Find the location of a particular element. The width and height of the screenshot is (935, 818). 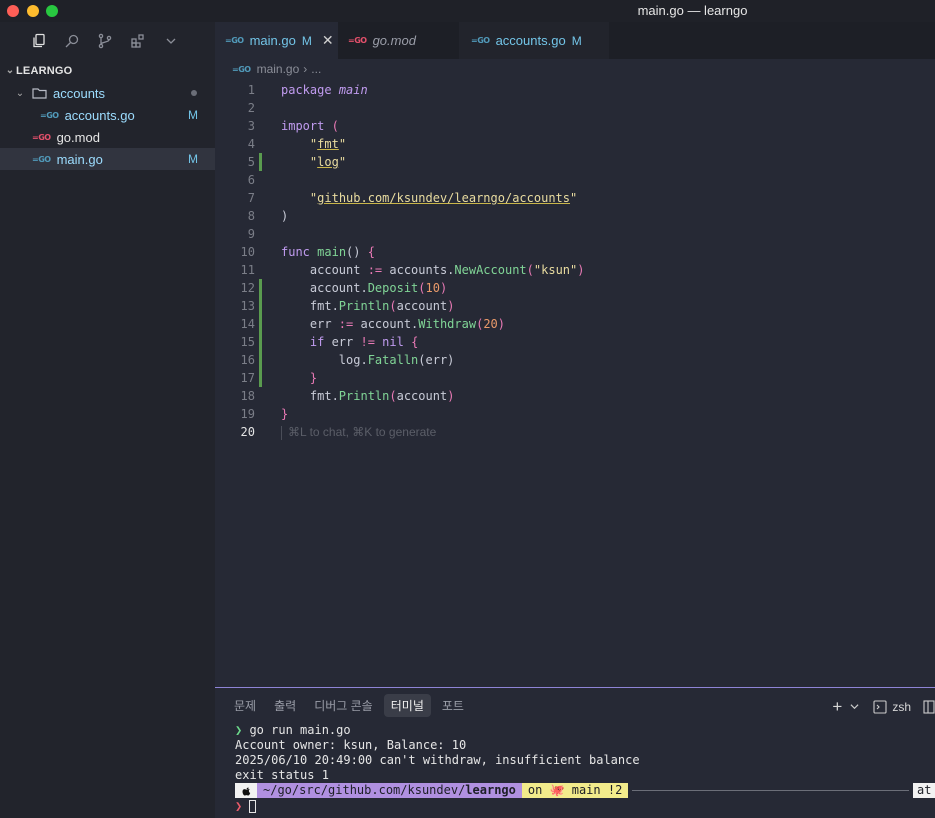

tab-label: accounts.go is located at coordinates (530, 40).